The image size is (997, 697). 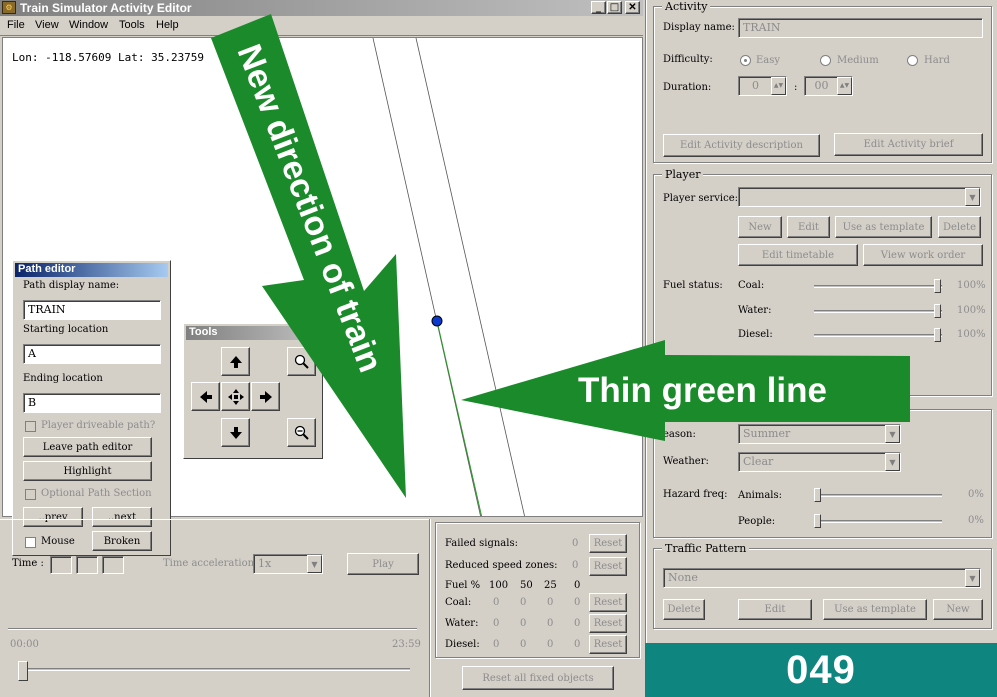 What do you see at coordinates (87, 447) in the screenshot?
I see `leave-path-editor-button: Leave path editor` at bounding box center [87, 447].